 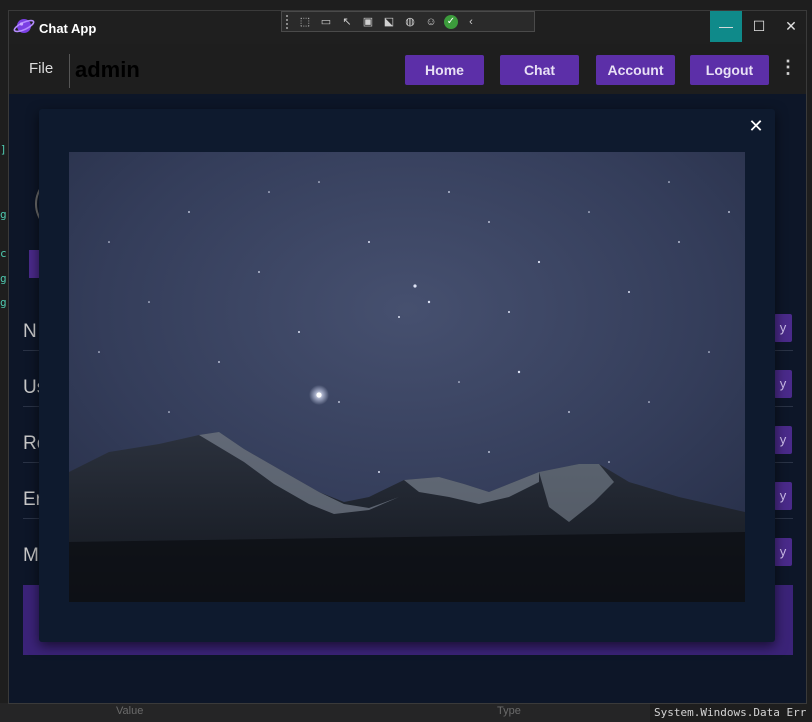 What do you see at coordinates (451, 21) in the screenshot?
I see `check-icon: ✓` at bounding box center [451, 21].